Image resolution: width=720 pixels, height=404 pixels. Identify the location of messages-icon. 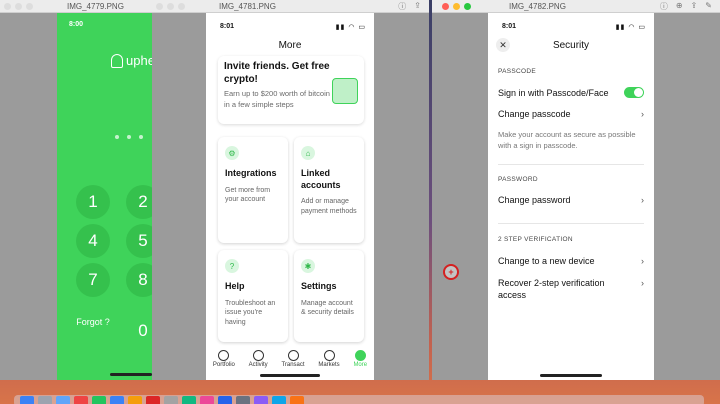
(99, 400).